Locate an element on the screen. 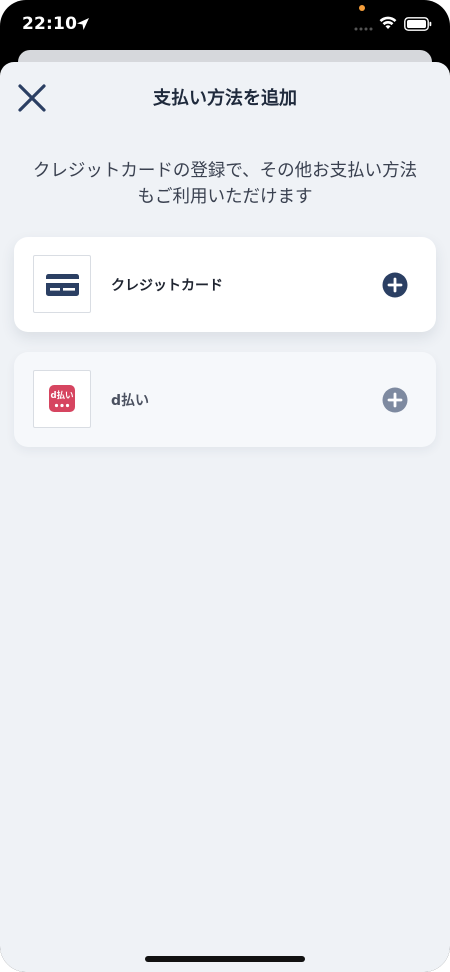 This screenshot has height=972, width=450. credit-card-logo-box is located at coordinates (62, 284).